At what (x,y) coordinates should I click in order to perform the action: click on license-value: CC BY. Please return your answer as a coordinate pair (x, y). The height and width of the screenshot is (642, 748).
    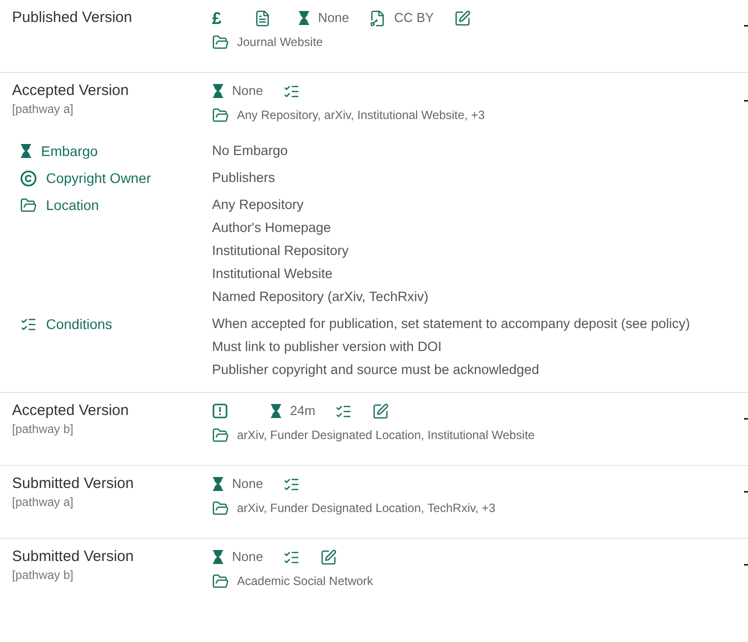
    Looking at the image, I should click on (414, 18).